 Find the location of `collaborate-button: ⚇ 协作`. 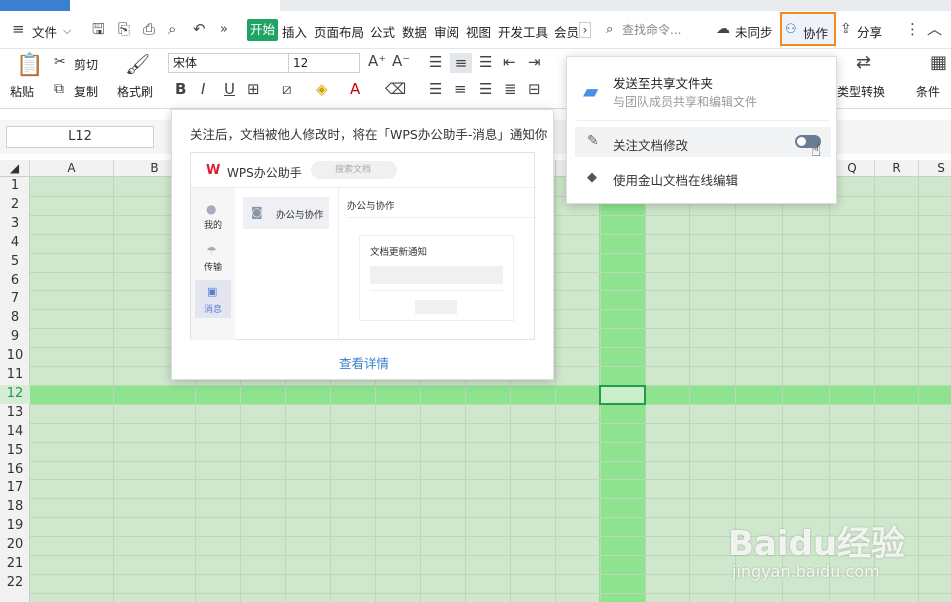

collaborate-button: ⚇ 协作 is located at coordinates (808, 29).